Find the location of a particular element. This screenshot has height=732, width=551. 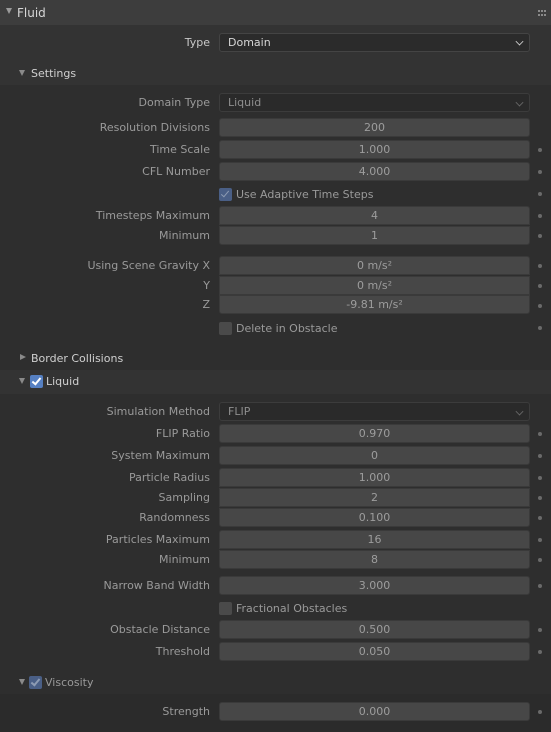

gravity-z-label: Z is located at coordinates (206, 304).